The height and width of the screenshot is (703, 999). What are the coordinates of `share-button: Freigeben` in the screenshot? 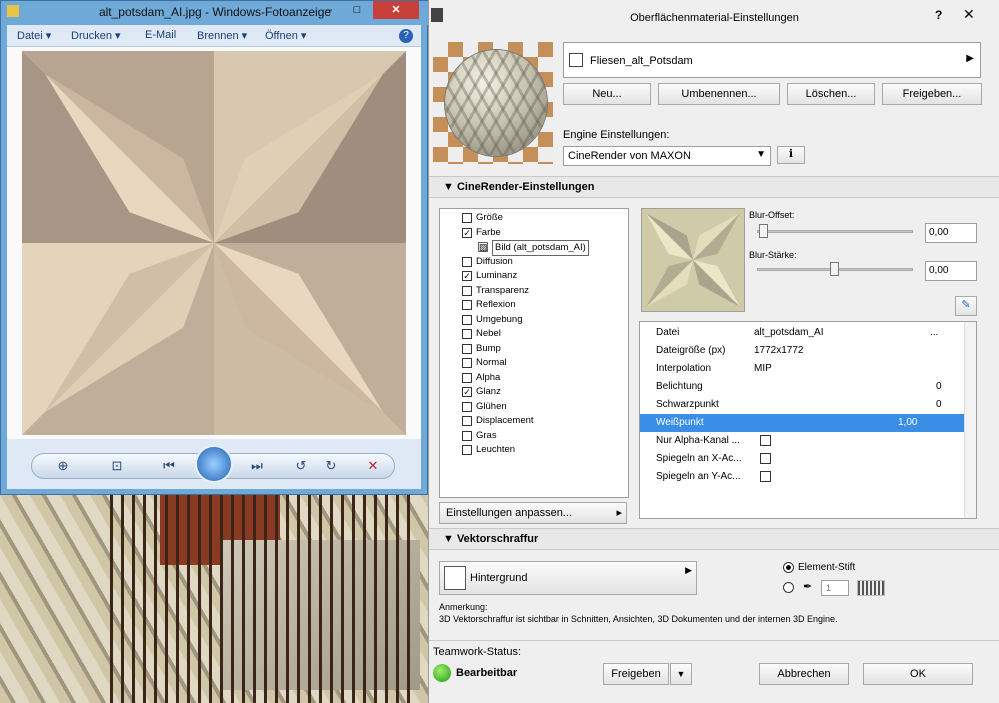 It's located at (636, 674).